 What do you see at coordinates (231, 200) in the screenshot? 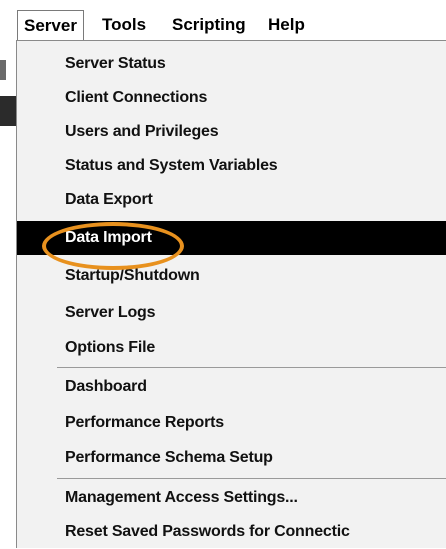
I see `menu-item-data-export: Data Export` at bounding box center [231, 200].